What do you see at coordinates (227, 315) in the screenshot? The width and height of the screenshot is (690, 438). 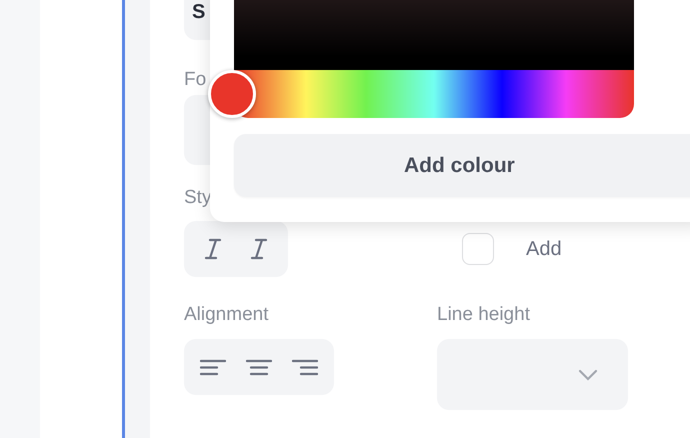 I see `field-label: Alignment` at bounding box center [227, 315].